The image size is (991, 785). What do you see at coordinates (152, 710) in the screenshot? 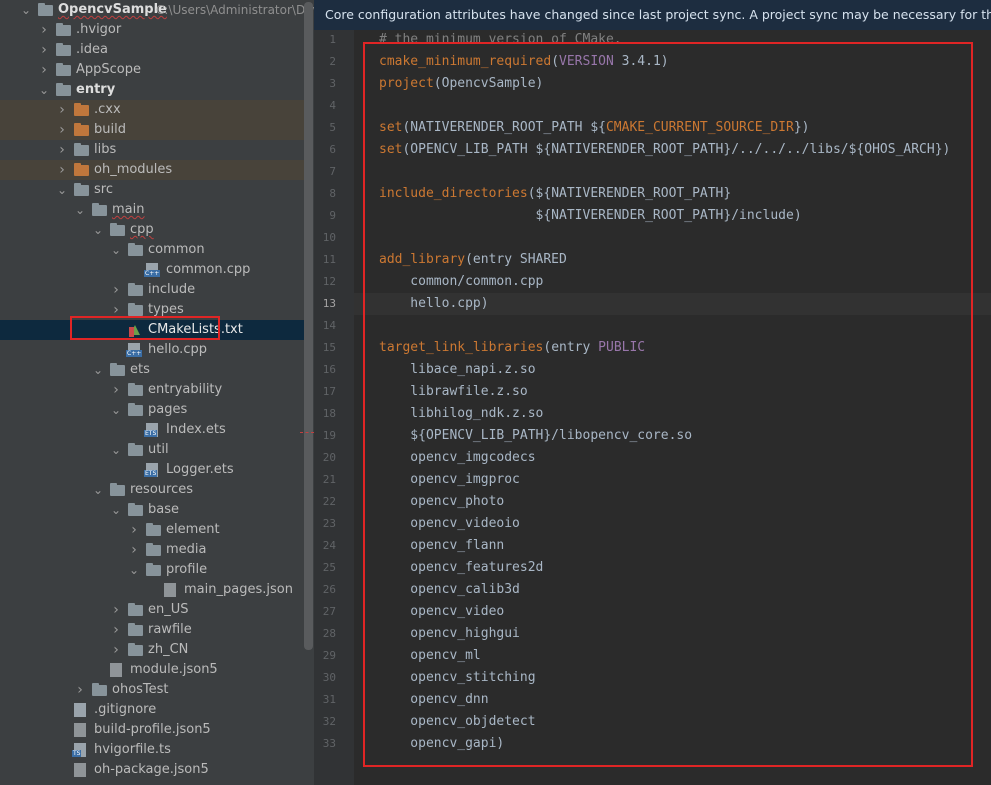
I see `tree-item-gitignore: .gitignore` at bounding box center [152, 710].